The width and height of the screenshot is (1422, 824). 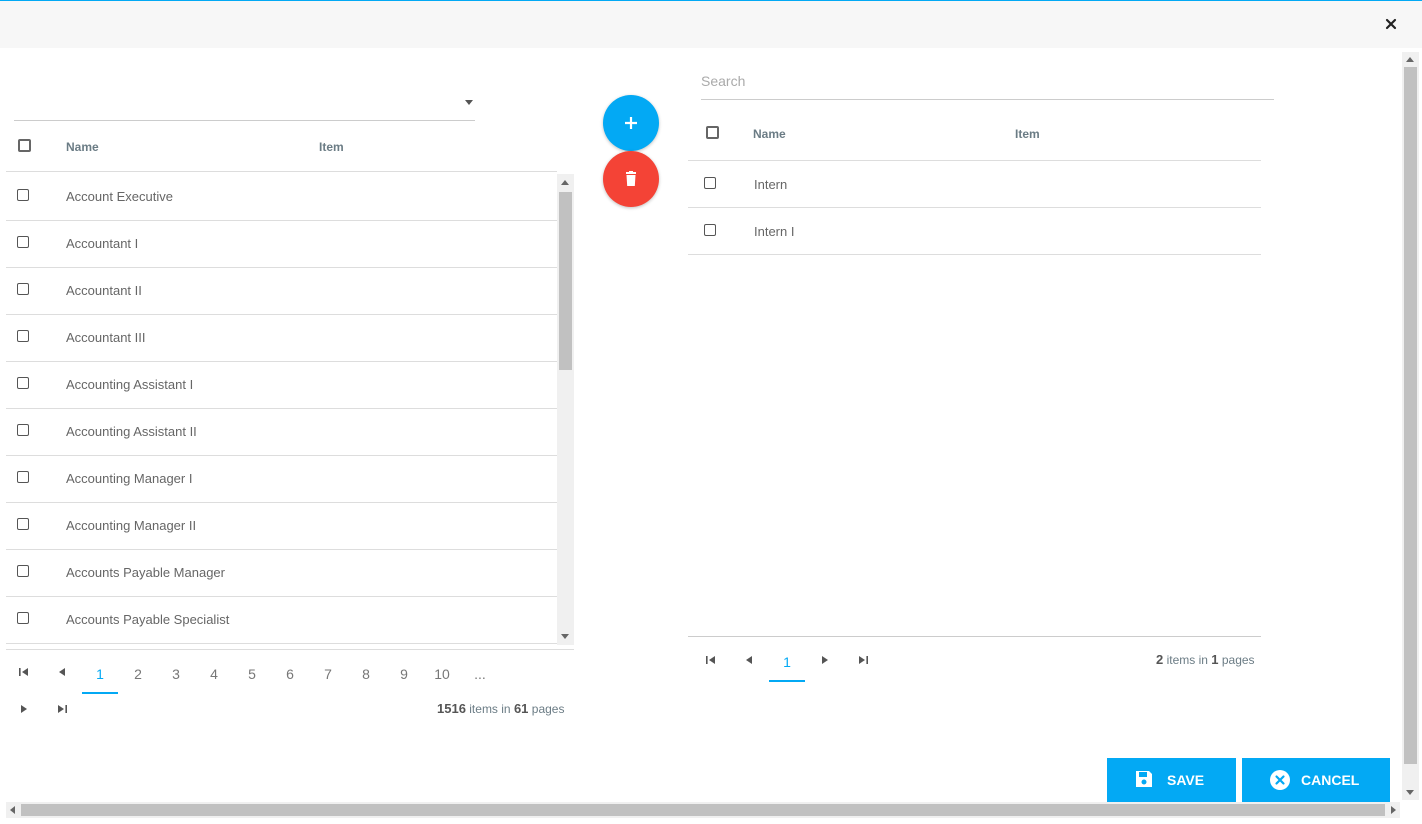 I want to click on plus-icon, so click(x=631, y=123).